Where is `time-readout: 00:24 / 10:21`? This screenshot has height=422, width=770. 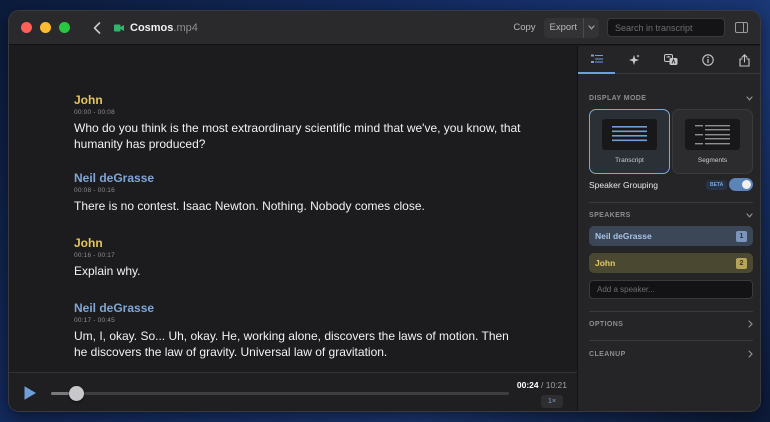 time-readout: 00:24 / 10:21 is located at coordinates (541, 385).